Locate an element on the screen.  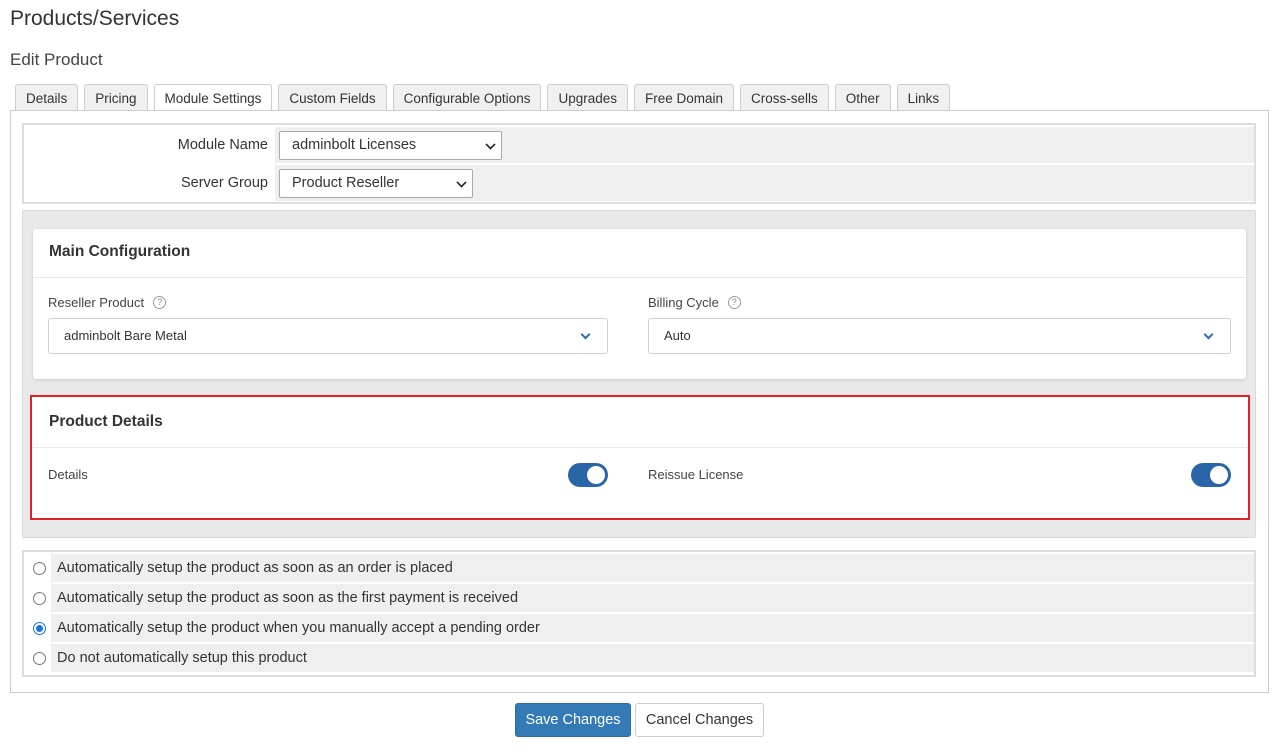
billing-cycle-value: Auto is located at coordinates (677, 335).